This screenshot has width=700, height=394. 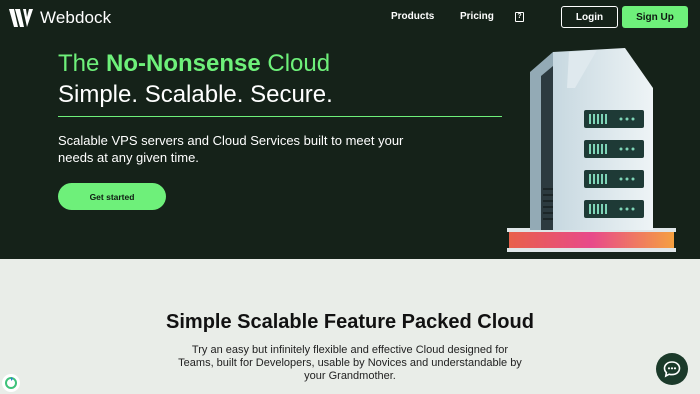 What do you see at coordinates (589, 17) in the screenshot?
I see `login-button: Login` at bounding box center [589, 17].